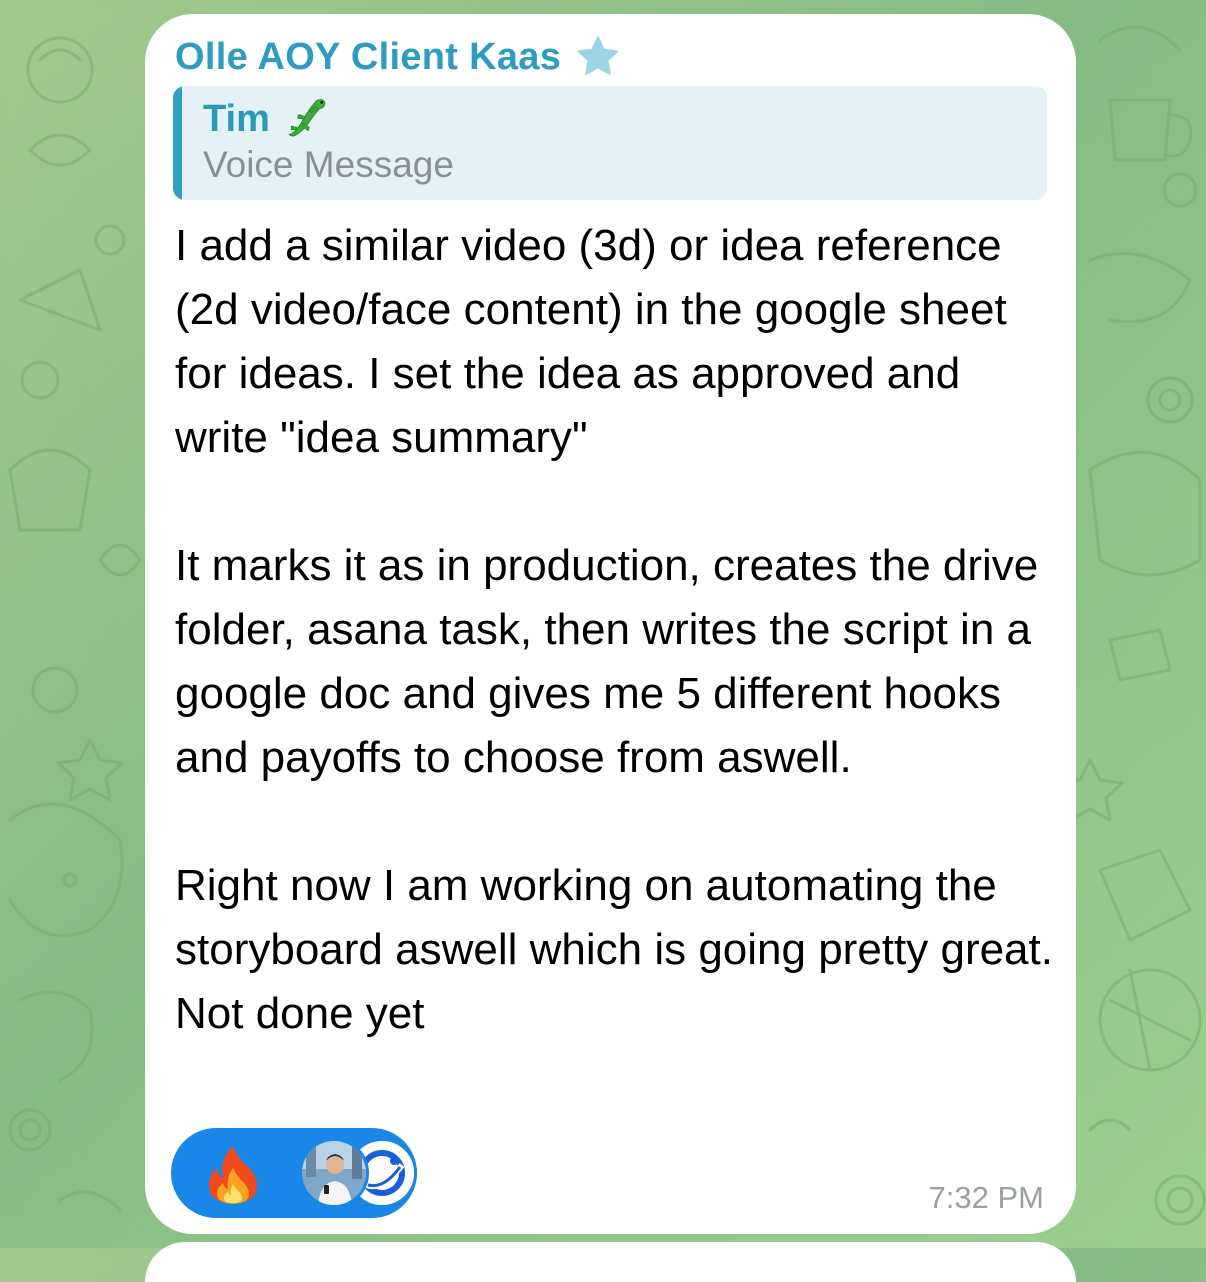  Describe the element at coordinates (177, 143) in the screenshot. I see `reply-accent-bar` at that location.